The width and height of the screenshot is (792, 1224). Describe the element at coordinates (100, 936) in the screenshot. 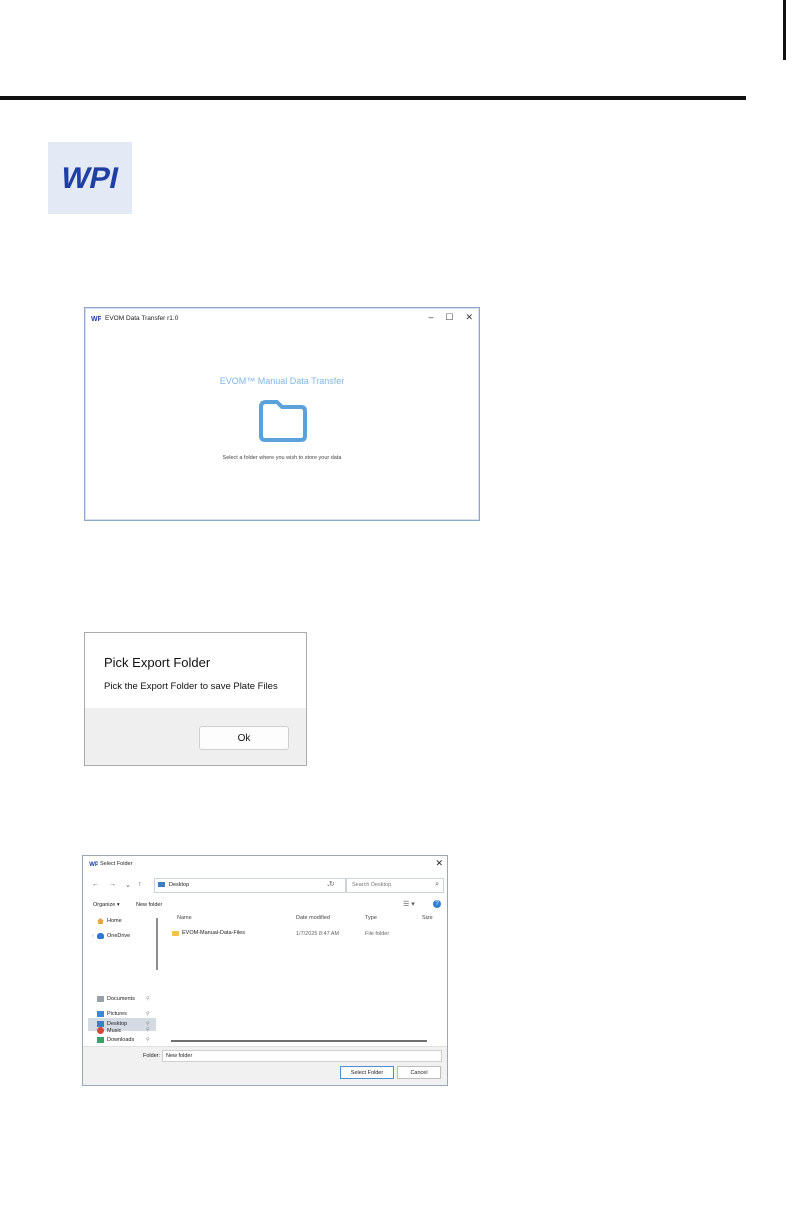

I see `cloud-icon` at that location.